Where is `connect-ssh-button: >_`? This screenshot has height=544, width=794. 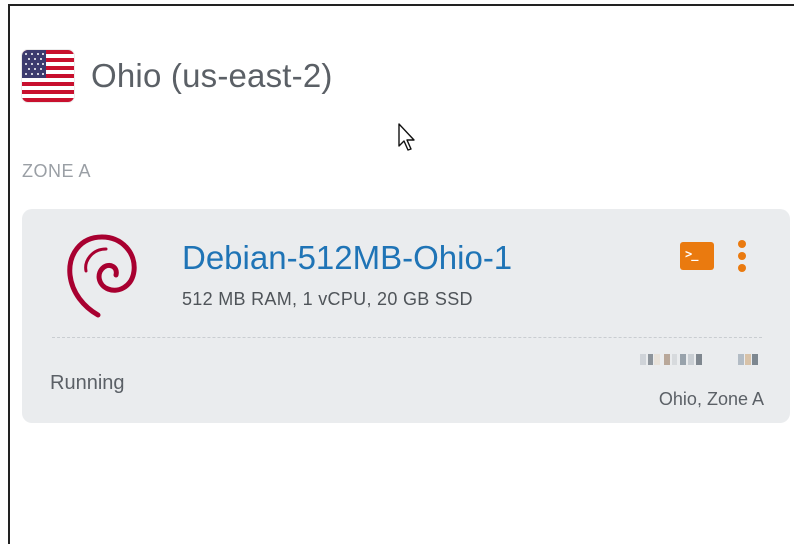
connect-ssh-button: >_ is located at coordinates (697, 256).